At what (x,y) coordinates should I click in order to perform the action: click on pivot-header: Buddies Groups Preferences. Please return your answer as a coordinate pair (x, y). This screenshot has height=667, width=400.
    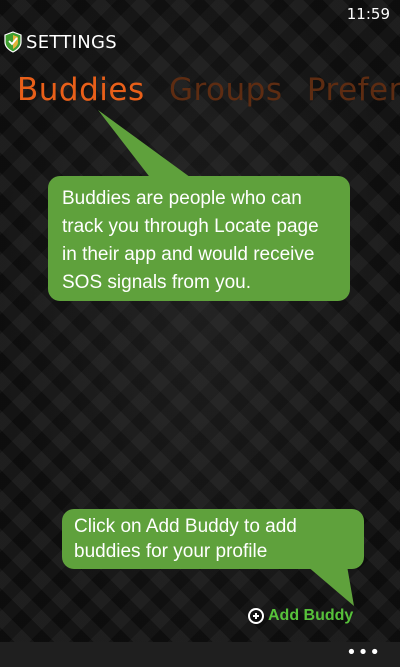
    Looking at the image, I should click on (208, 90).